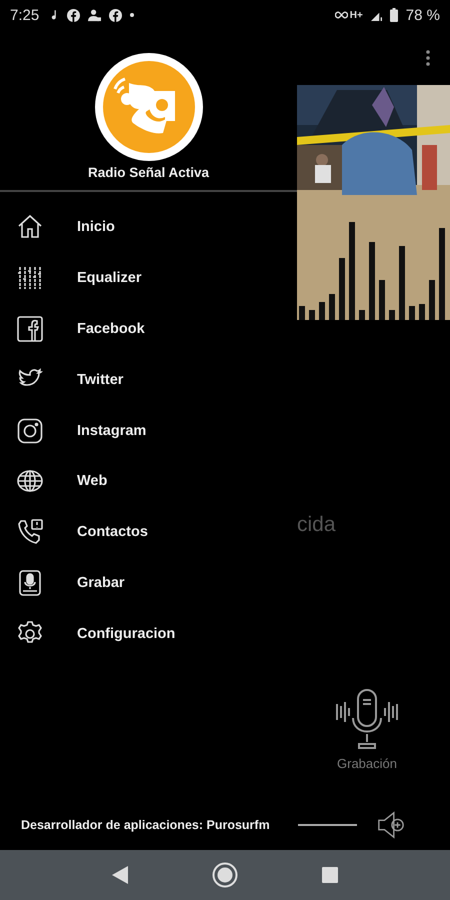 The width and height of the screenshot is (450, 900). I want to click on menu-item: Twitter, so click(148, 380).